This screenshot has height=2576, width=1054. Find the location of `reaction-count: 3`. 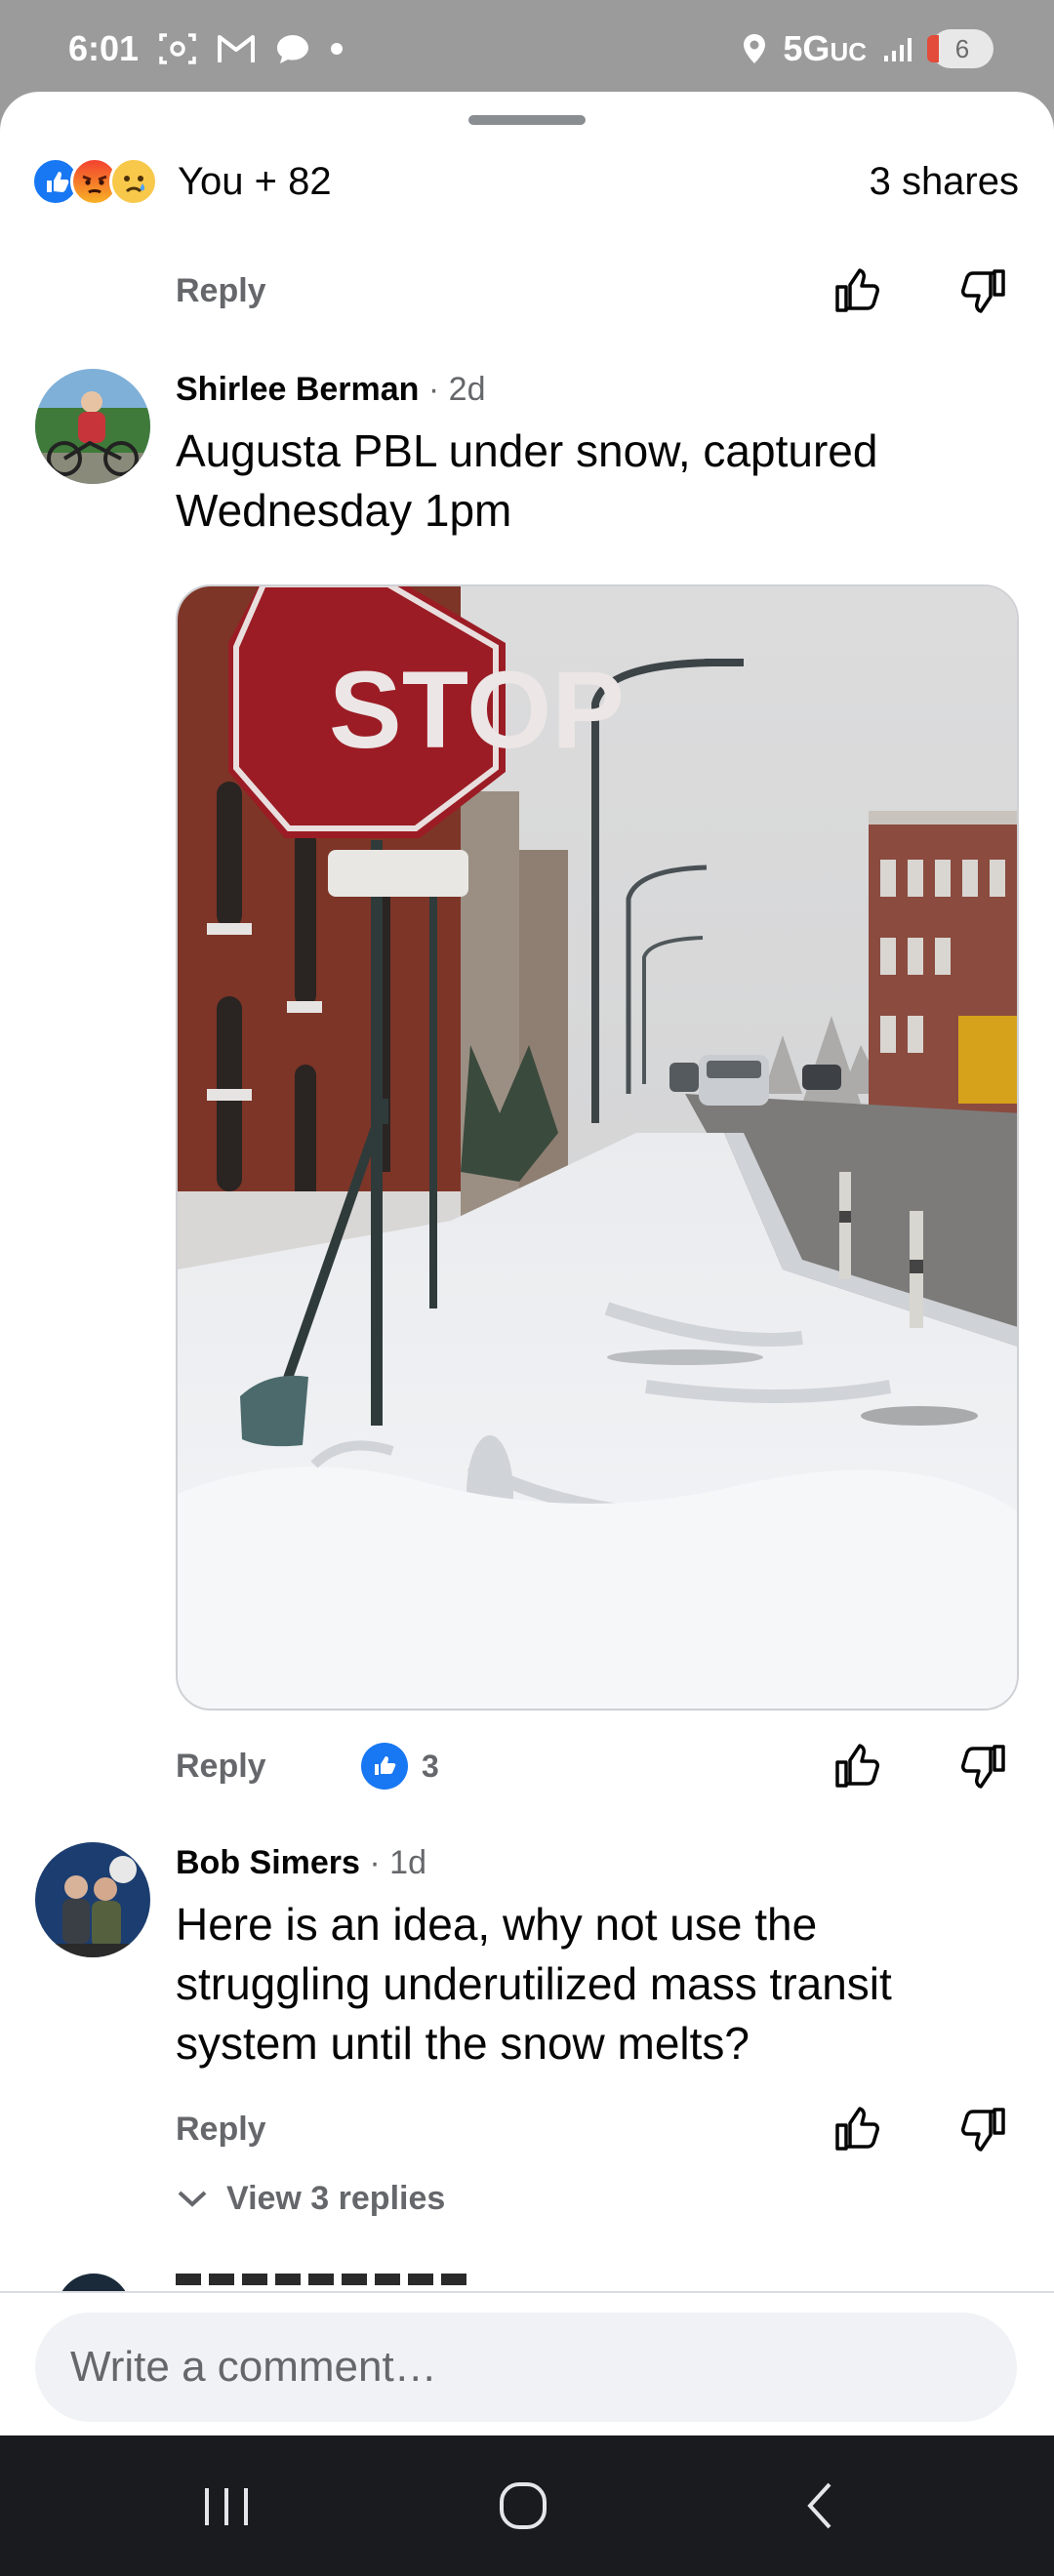

reaction-count: 3 is located at coordinates (400, 1766).